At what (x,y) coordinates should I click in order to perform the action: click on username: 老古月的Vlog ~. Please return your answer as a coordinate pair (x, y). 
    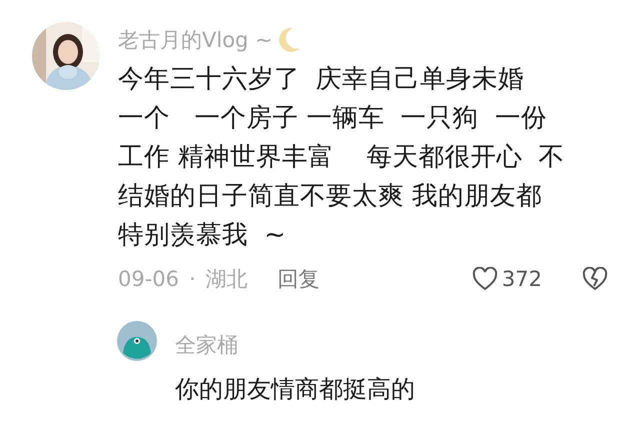
    Looking at the image, I should click on (195, 40).